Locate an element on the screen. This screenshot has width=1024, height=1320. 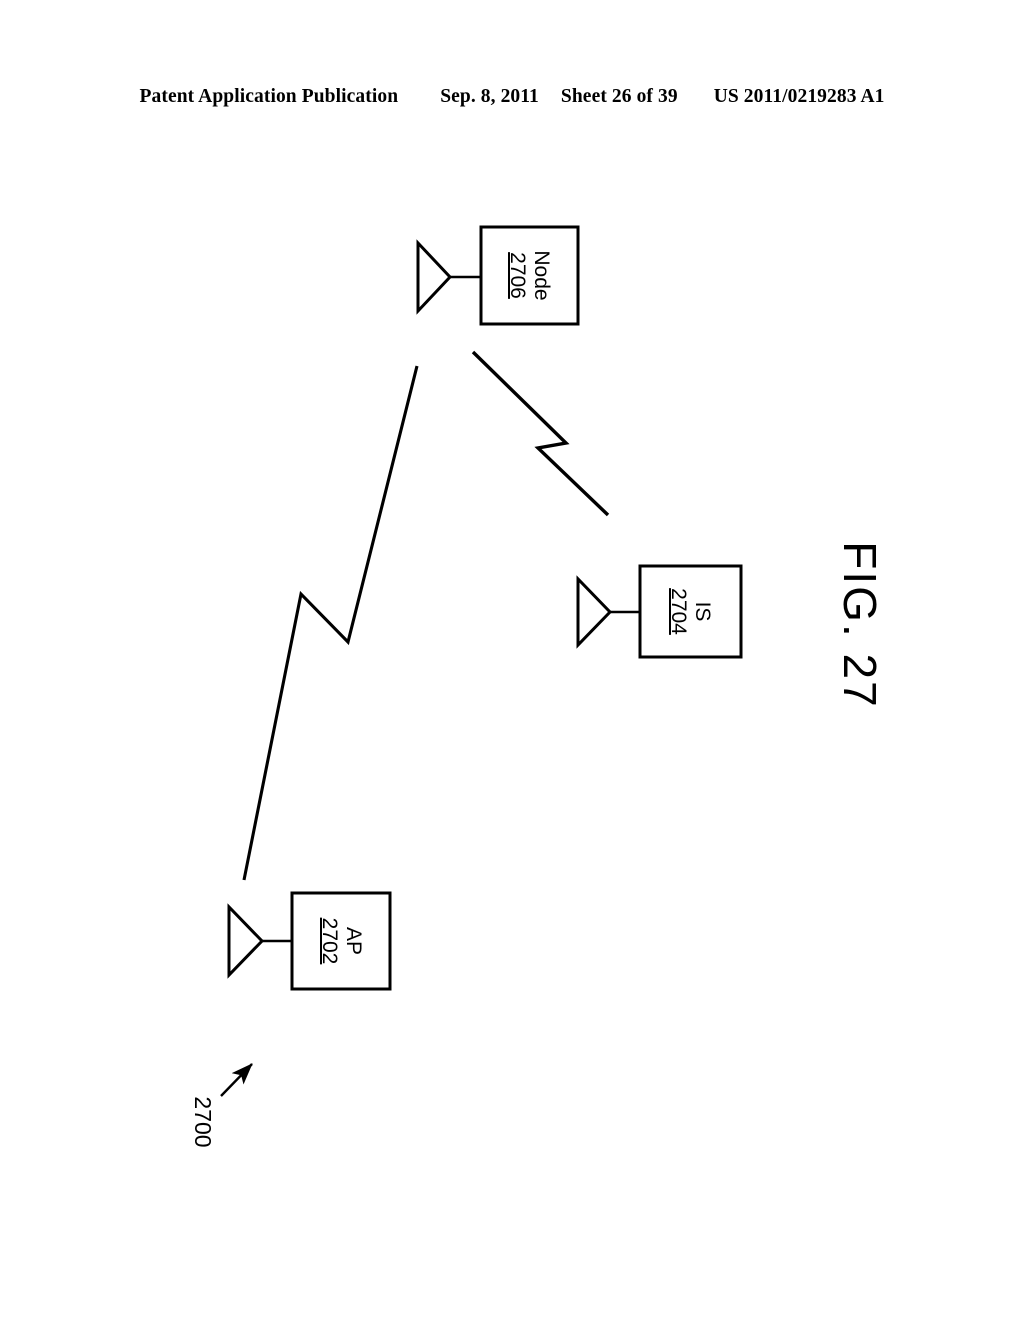
rf-link-lightning-bolt-ap-node is located at coordinates (330, 623).